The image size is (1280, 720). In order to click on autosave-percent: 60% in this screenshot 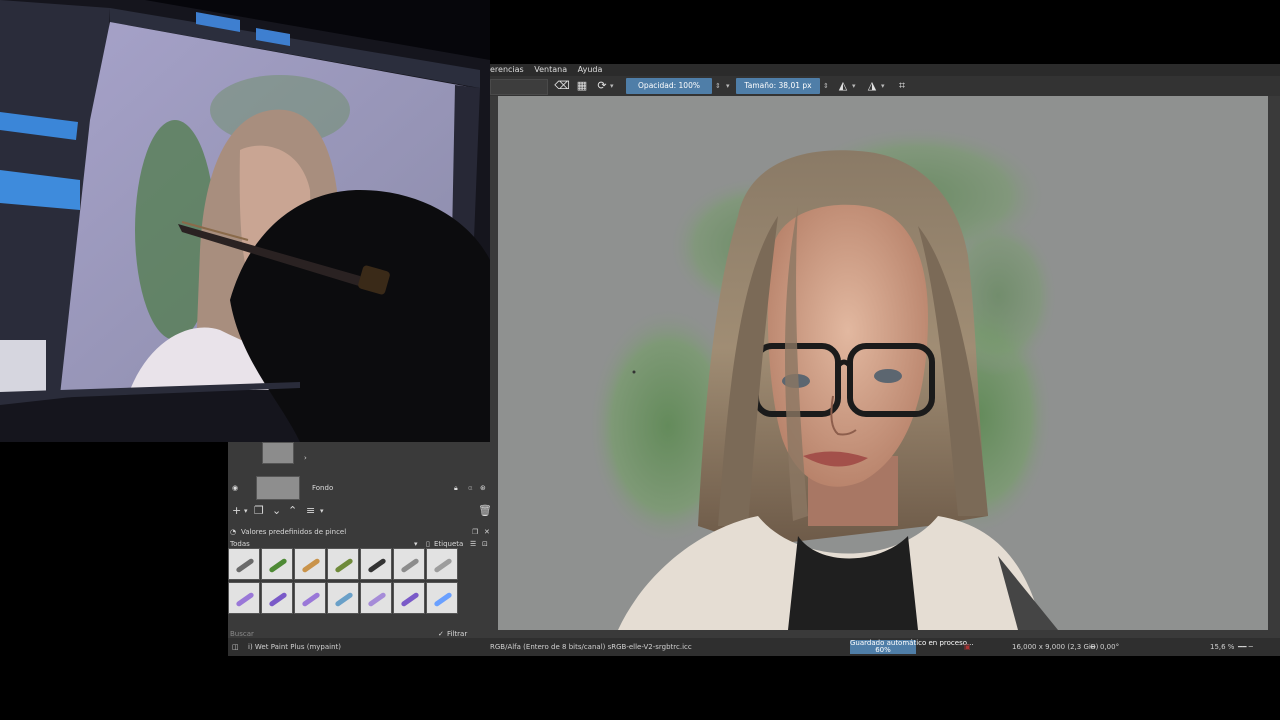, I will do `click(883, 650)`.